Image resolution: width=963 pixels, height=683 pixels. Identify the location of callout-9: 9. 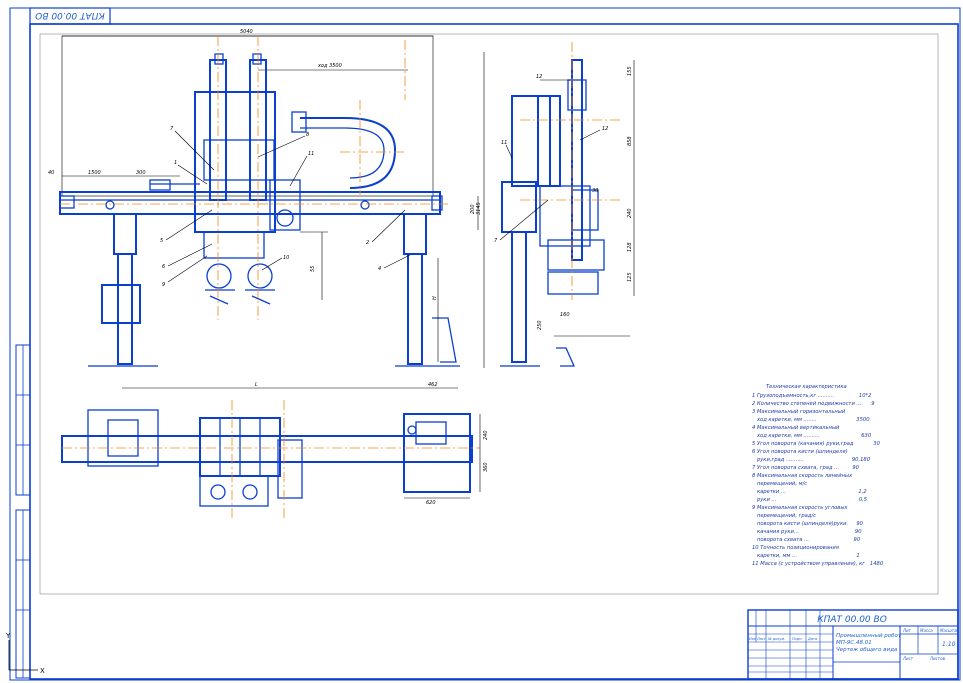
(163, 285).